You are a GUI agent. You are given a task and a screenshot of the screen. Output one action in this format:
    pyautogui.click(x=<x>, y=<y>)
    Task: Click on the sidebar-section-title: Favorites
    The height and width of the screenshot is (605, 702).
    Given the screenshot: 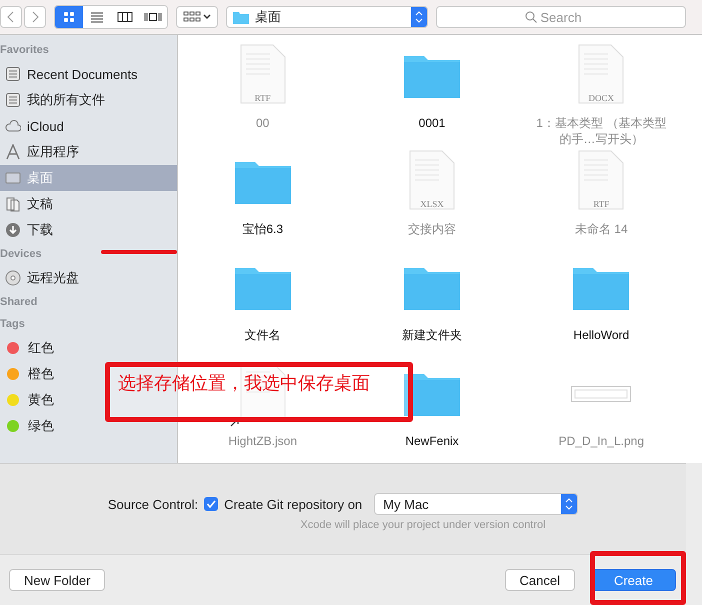 What is the action you would take?
    pyautogui.click(x=24, y=50)
    